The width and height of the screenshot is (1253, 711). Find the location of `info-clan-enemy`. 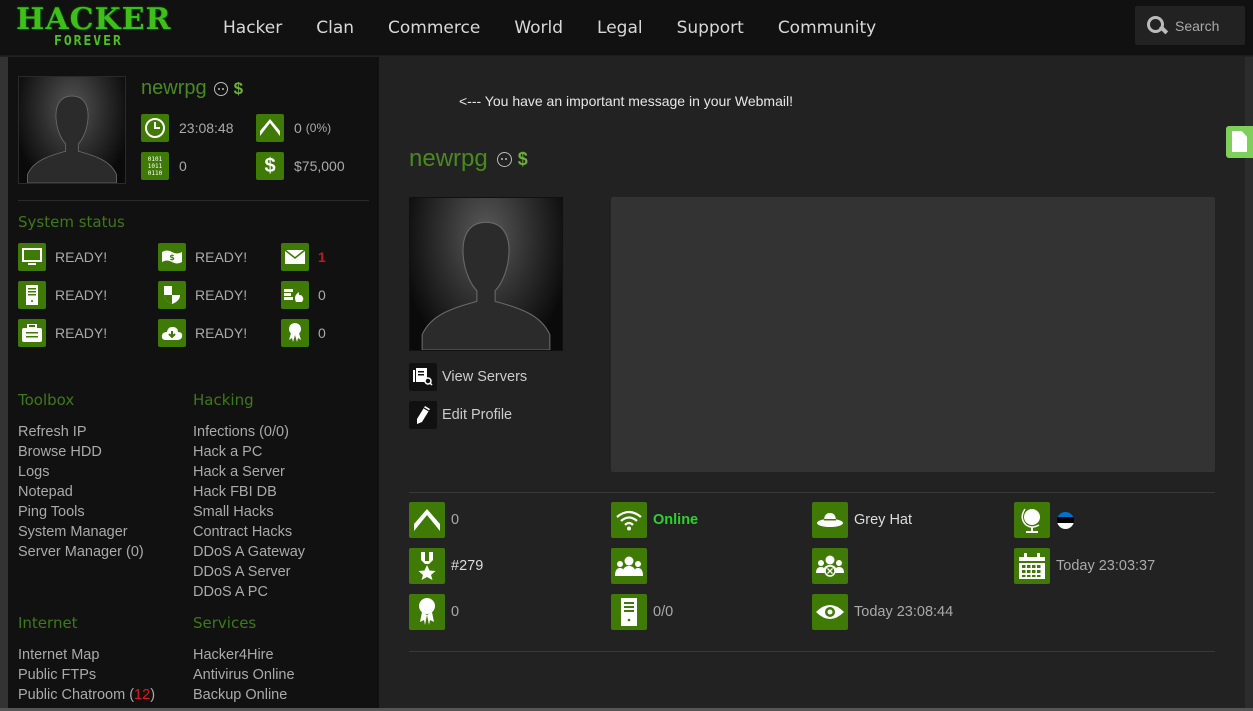

info-clan-enemy is located at coordinates (830, 566).